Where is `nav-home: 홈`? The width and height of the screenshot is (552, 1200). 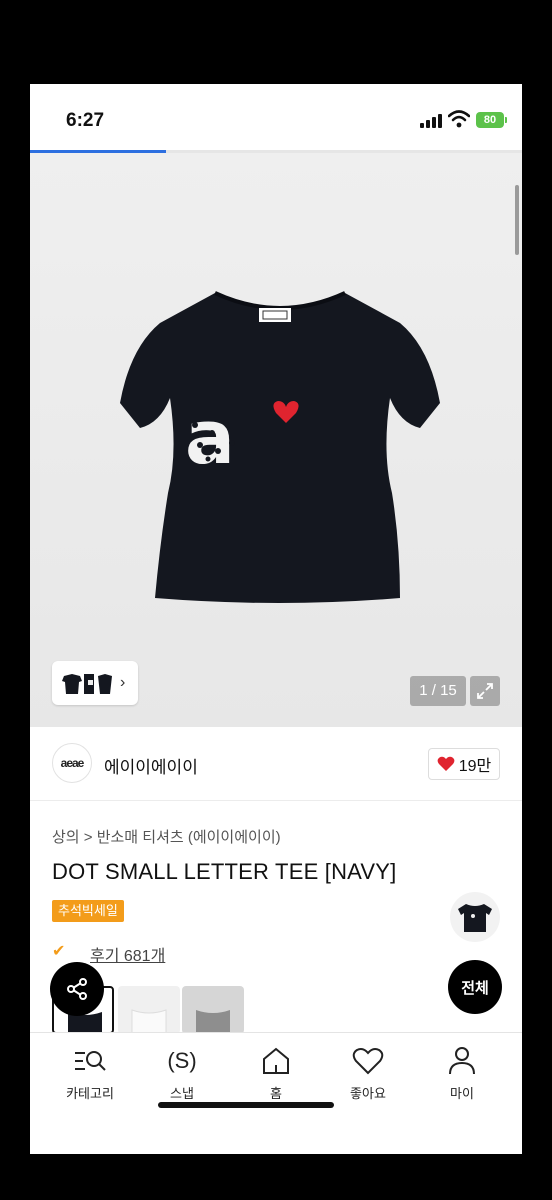
nav-home: 홈 is located at coordinates (276, 1073).